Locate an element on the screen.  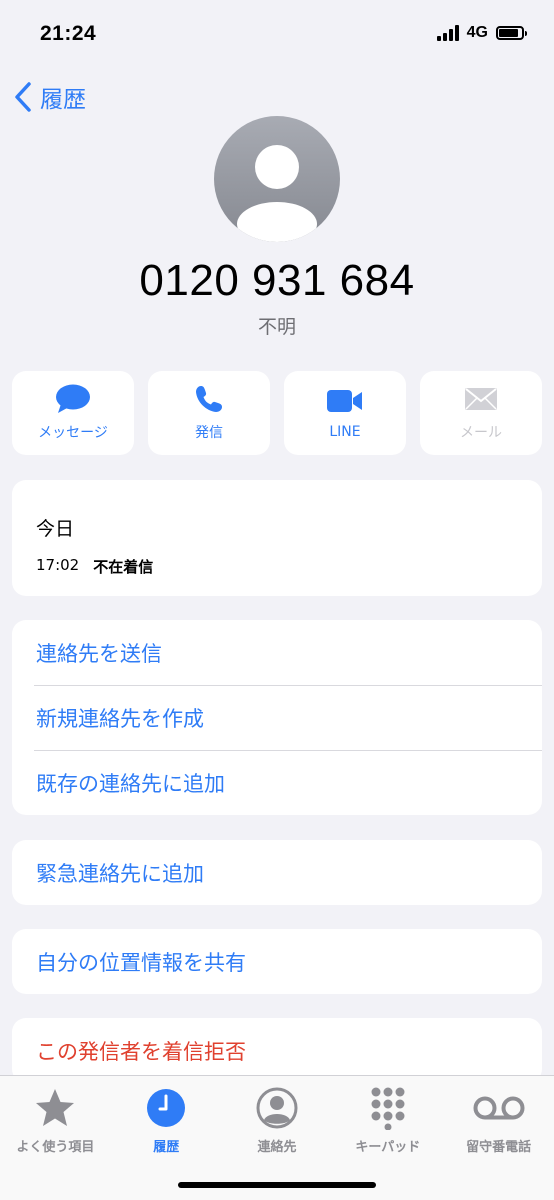
line-video-button-label: LINE is located at coordinates (345, 432).